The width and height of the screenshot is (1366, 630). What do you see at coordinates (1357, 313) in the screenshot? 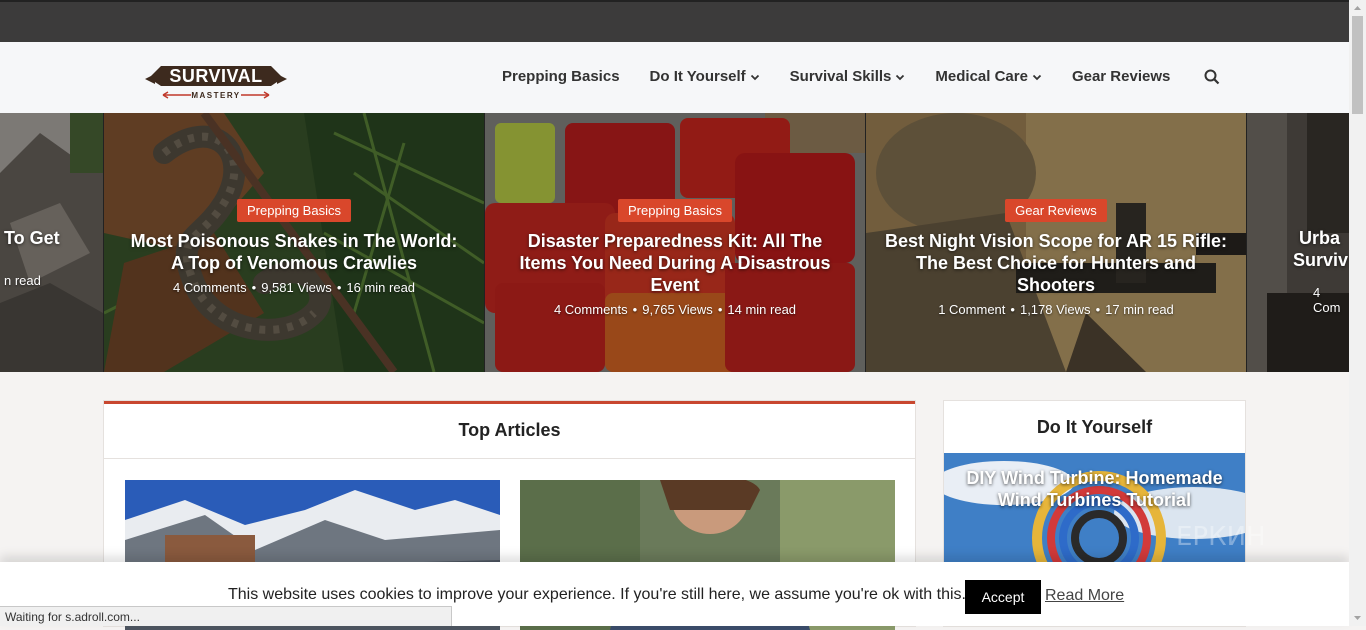
I see `page-scrollbar` at bounding box center [1357, 313].